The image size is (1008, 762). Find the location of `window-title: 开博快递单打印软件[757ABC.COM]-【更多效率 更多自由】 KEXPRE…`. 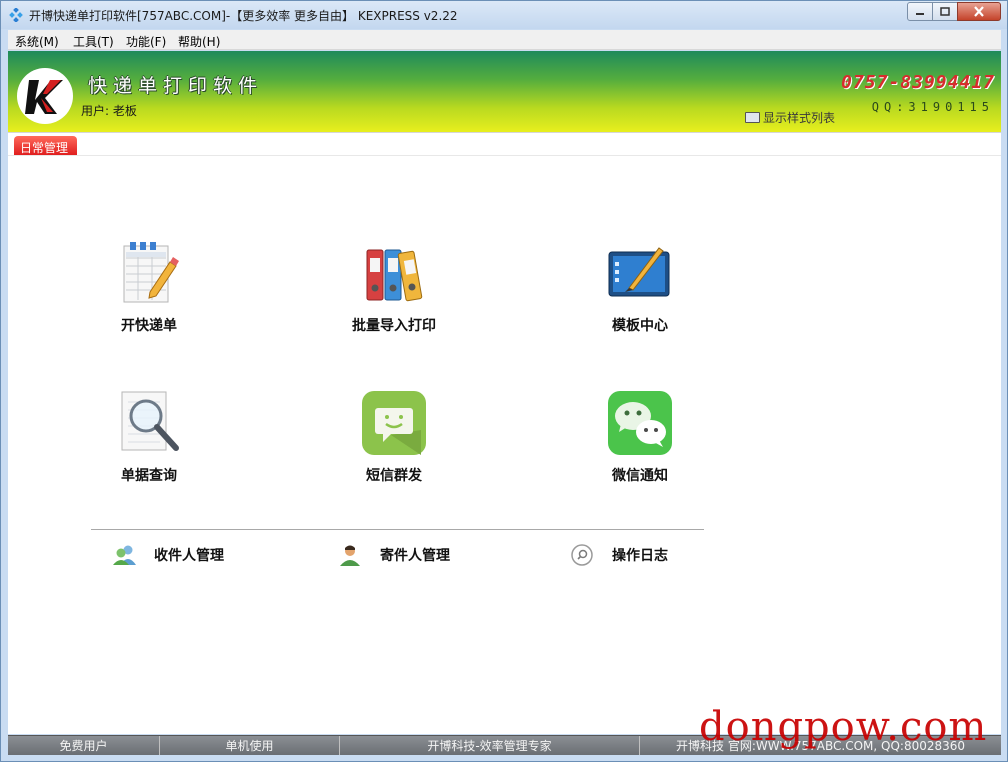

window-title: 开博快递单打印软件[757ABC.COM]-【更多效率 更多自由】 KEXPRE… is located at coordinates (243, 16).